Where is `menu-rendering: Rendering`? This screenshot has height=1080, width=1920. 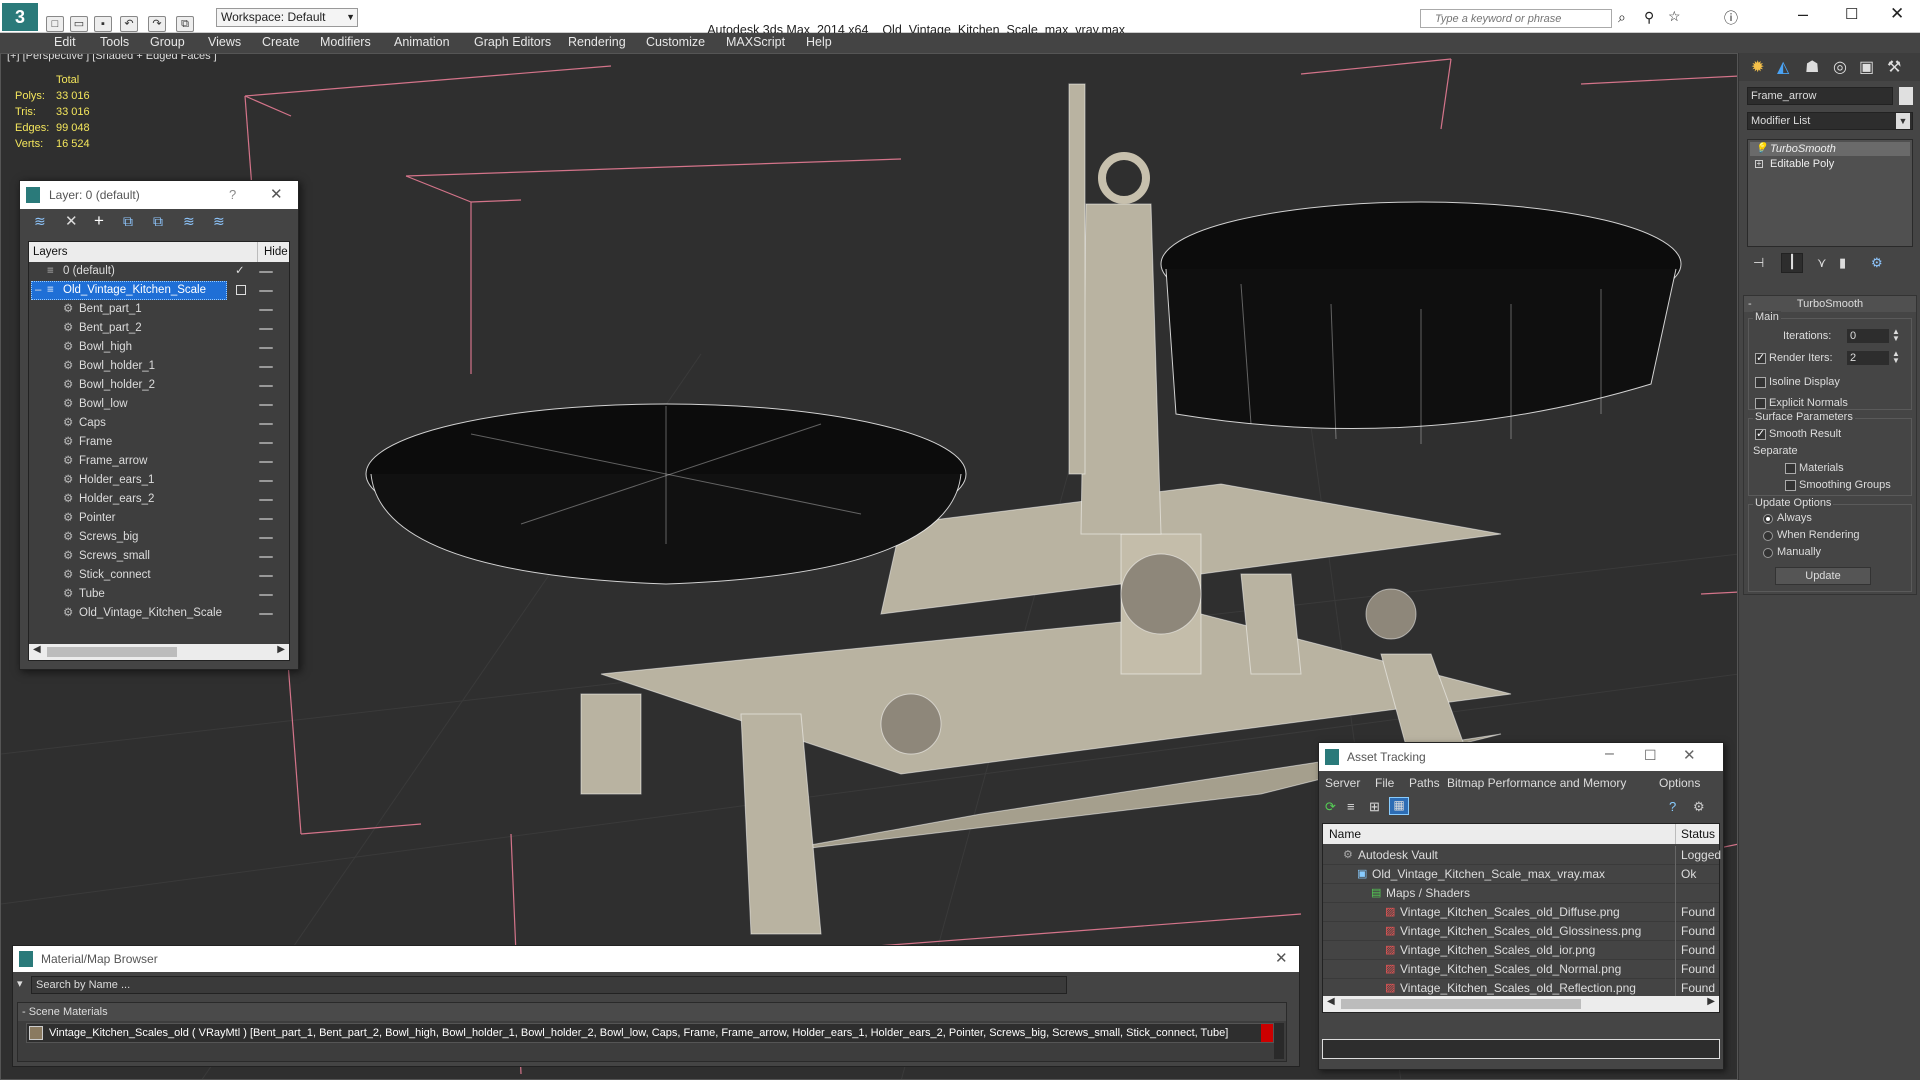 menu-rendering: Rendering is located at coordinates (597, 42).